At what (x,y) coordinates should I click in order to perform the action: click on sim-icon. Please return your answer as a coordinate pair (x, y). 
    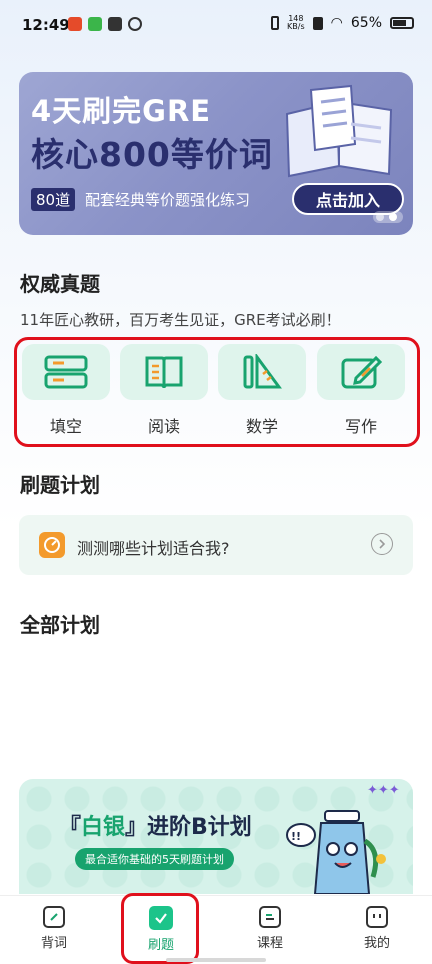
    Looking at the image, I should click on (317, 23).